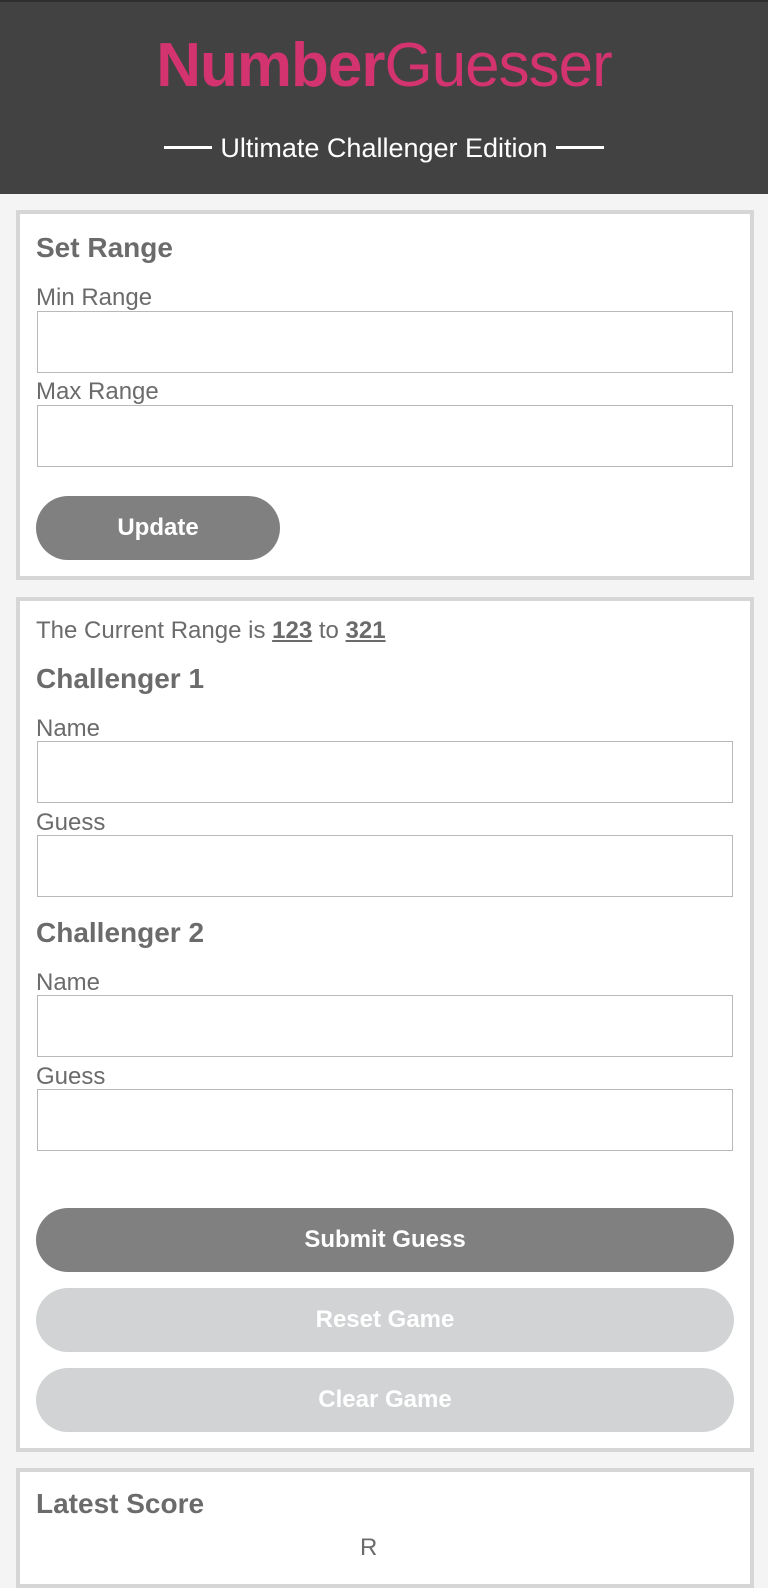  I want to click on score-partial-text: R, so click(369, 1547).